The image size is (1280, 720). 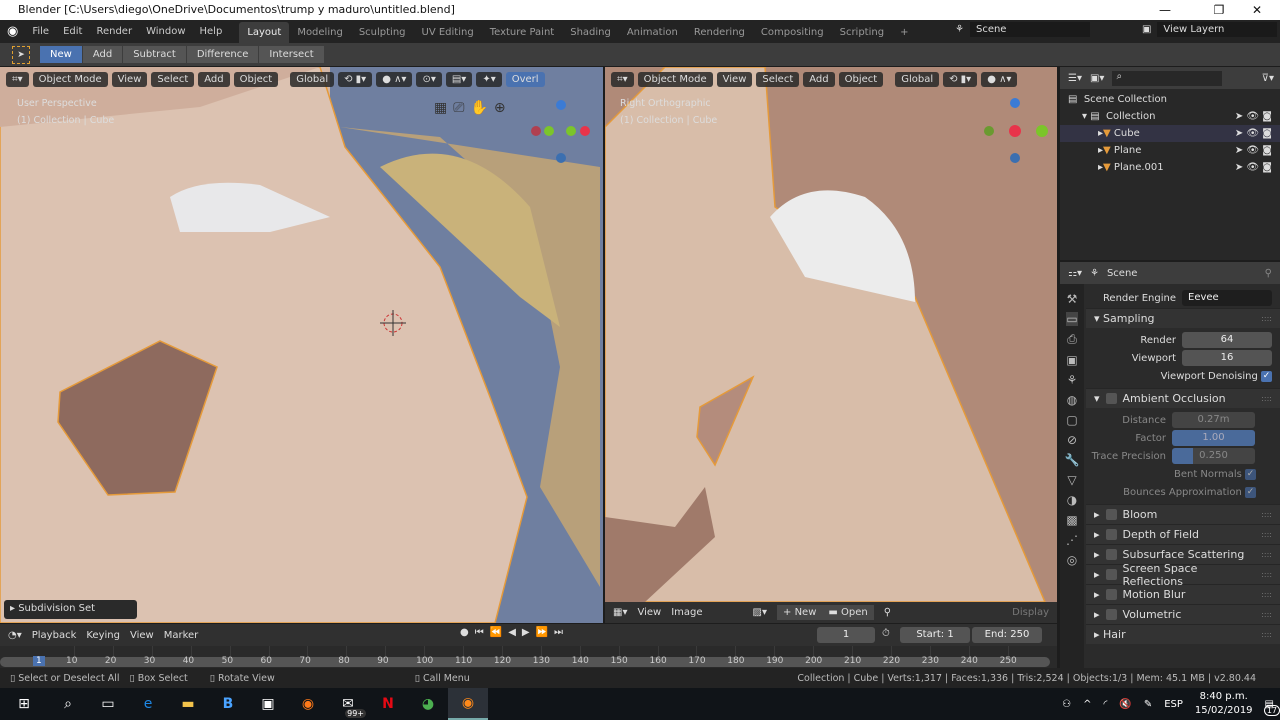 I want to click on hand-pan-icon: ✋, so click(x=478, y=108).